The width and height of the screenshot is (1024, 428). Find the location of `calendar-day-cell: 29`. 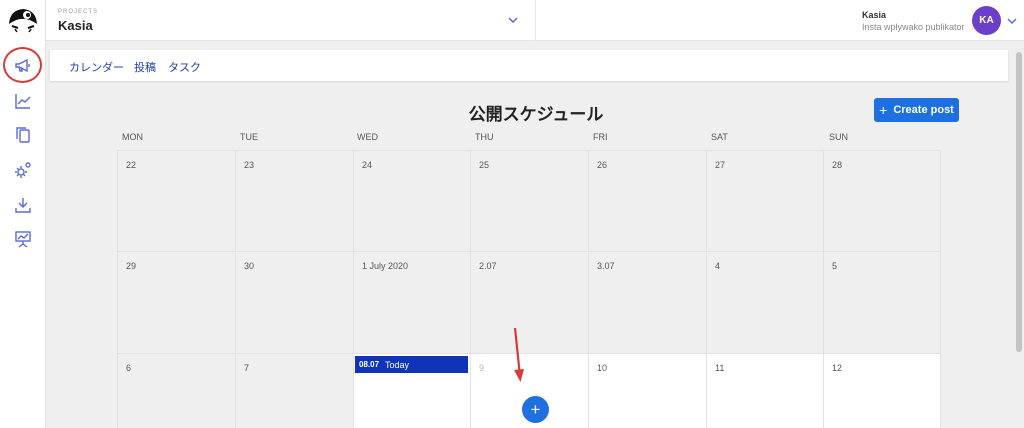

calendar-day-cell: 29 is located at coordinates (177, 303).